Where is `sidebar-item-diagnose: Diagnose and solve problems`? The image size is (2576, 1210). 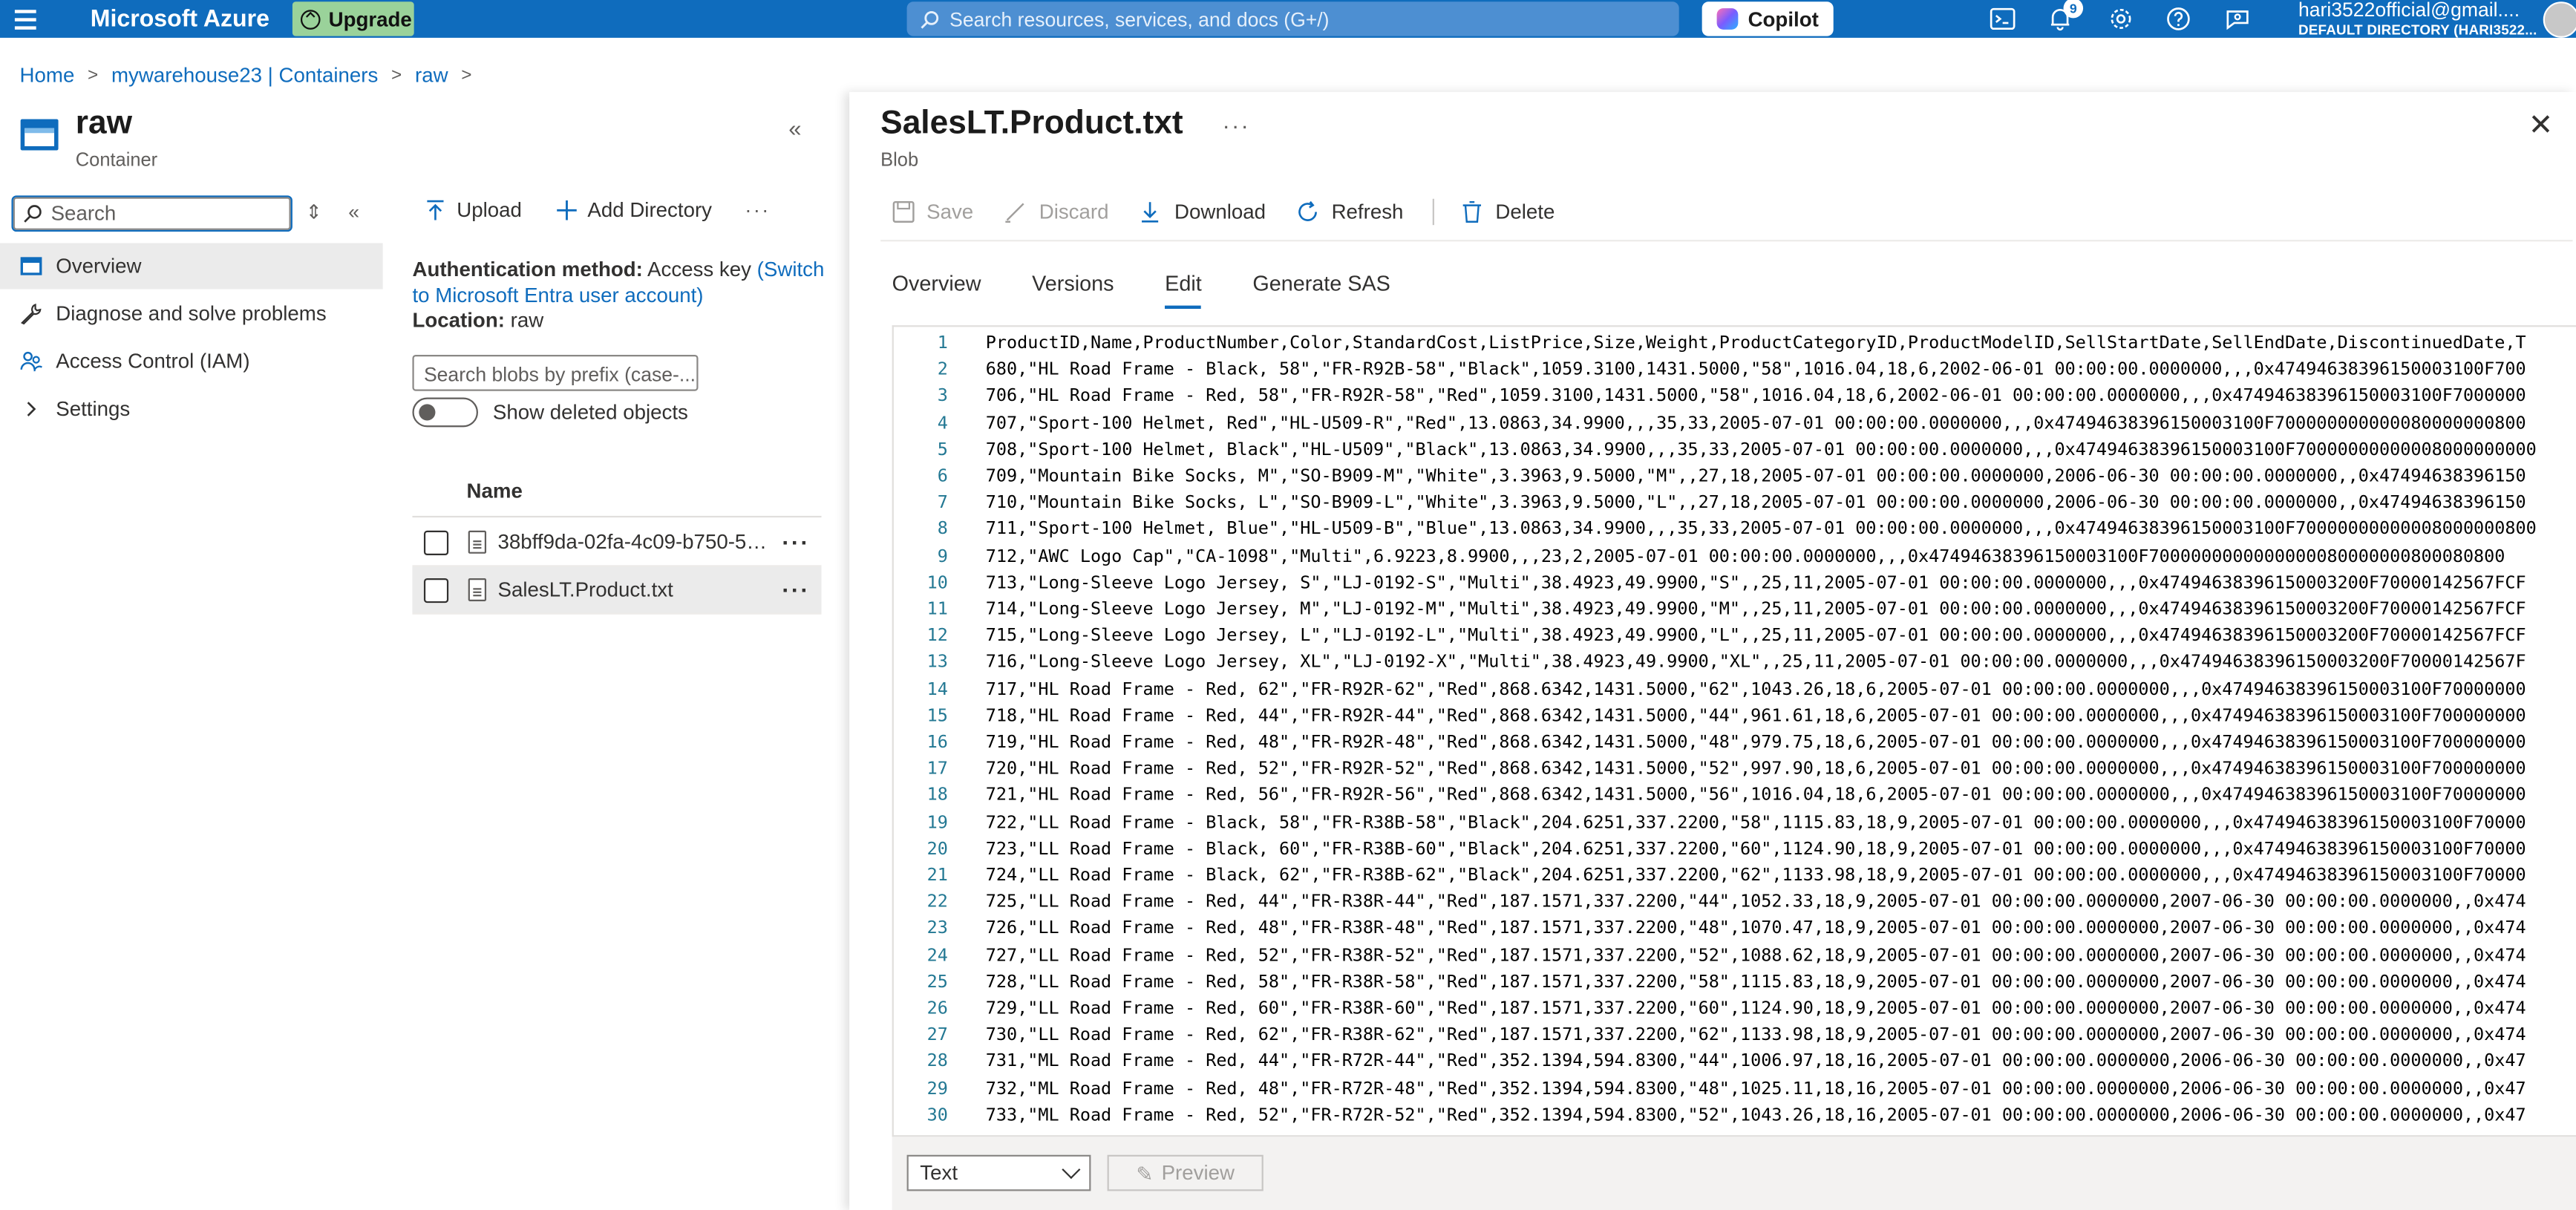 sidebar-item-diagnose: Diagnose and solve problems is located at coordinates (191, 314).